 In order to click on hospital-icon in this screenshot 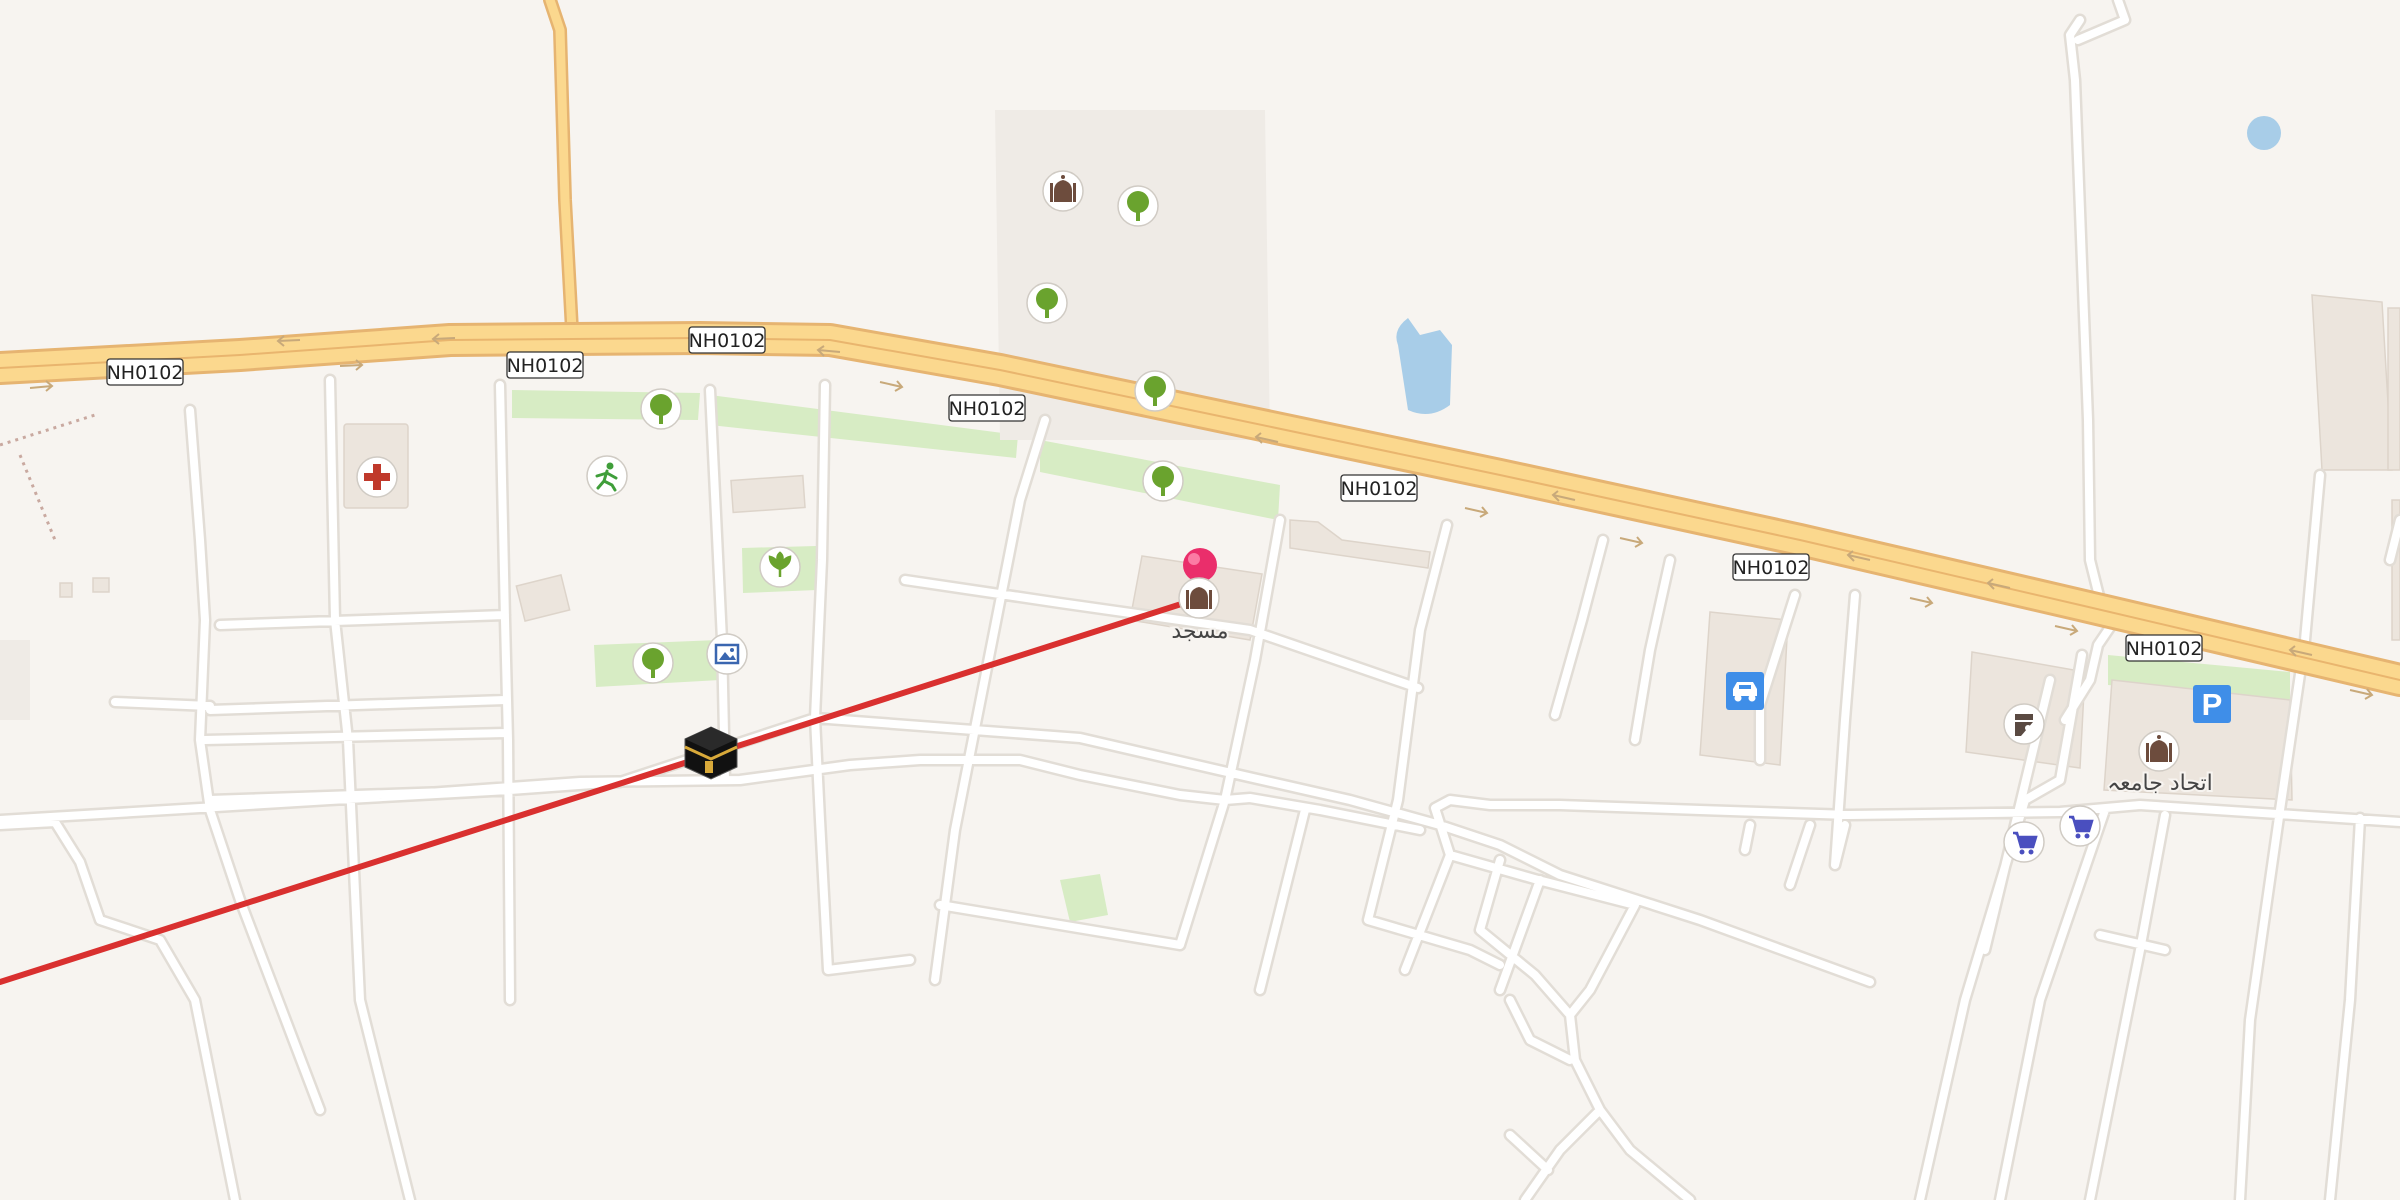, I will do `click(377, 477)`.